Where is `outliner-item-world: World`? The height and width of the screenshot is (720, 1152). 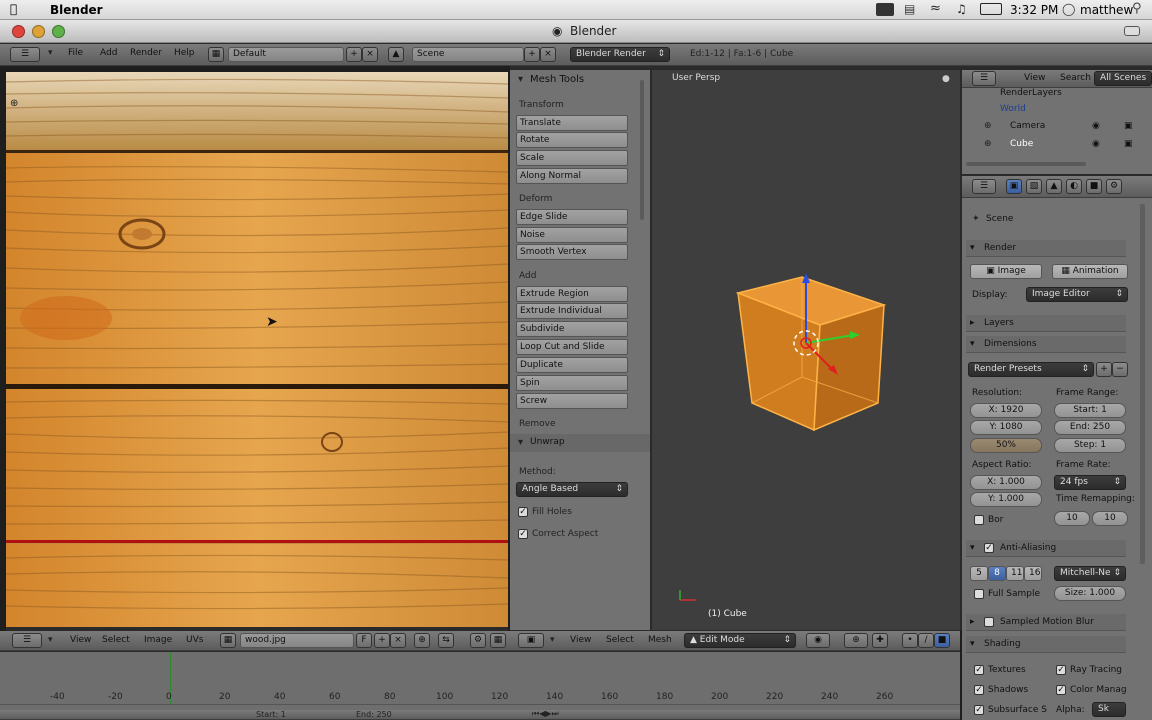 outliner-item-world: World is located at coordinates (1013, 109).